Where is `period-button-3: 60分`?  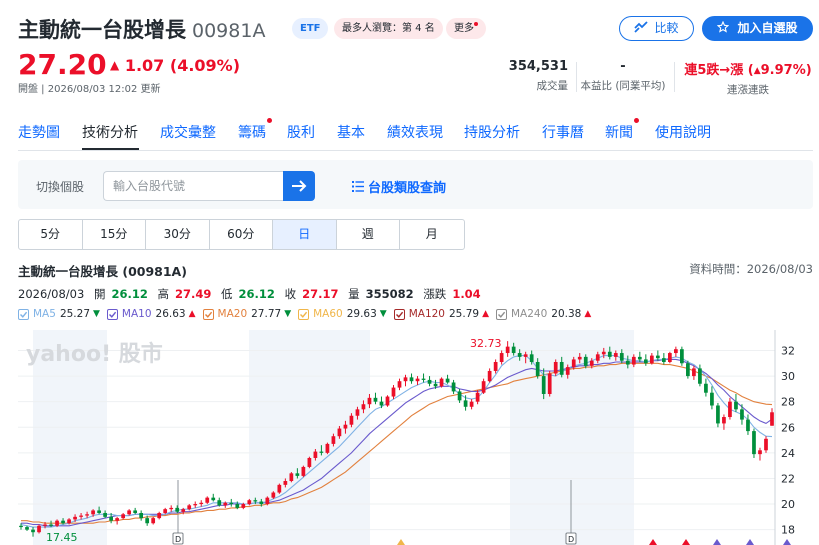
period-button-3: 60分 is located at coordinates (241, 234).